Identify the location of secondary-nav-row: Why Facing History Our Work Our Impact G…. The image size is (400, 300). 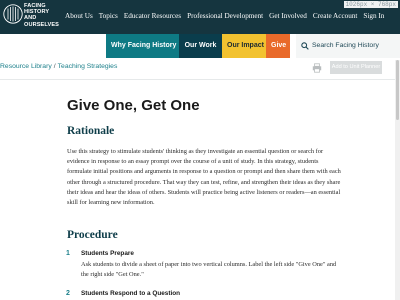
(200, 46).